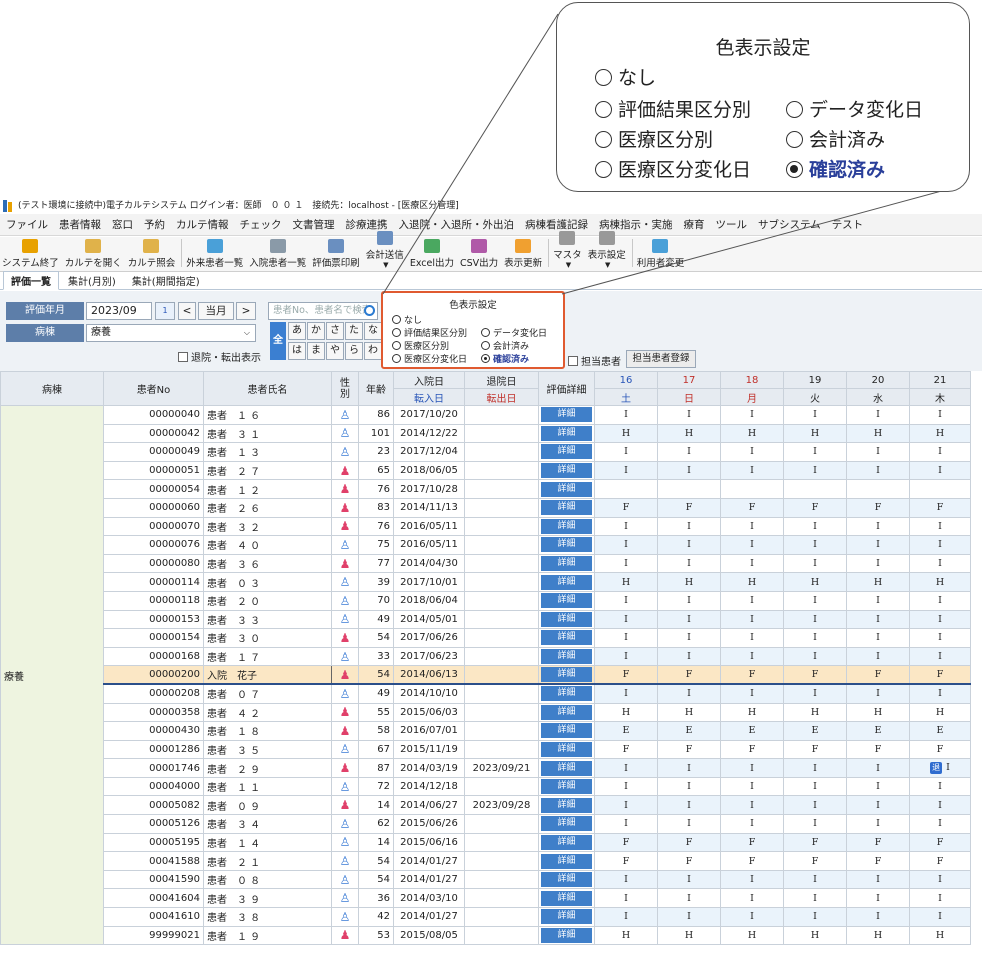 This screenshot has width=982, height=967. What do you see at coordinates (278, 341) in the screenshot?
I see `kana-all-button: 全` at bounding box center [278, 341].